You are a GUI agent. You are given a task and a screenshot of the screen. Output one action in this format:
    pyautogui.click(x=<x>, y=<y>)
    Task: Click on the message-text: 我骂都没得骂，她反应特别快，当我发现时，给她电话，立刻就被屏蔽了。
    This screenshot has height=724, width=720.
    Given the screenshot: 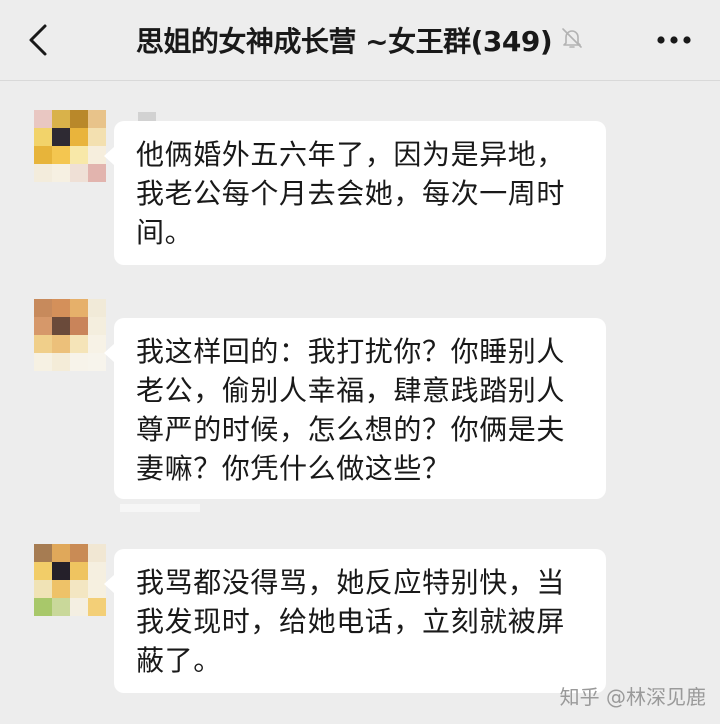 What is the action you would take?
    pyautogui.click(x=351, y=621)
    